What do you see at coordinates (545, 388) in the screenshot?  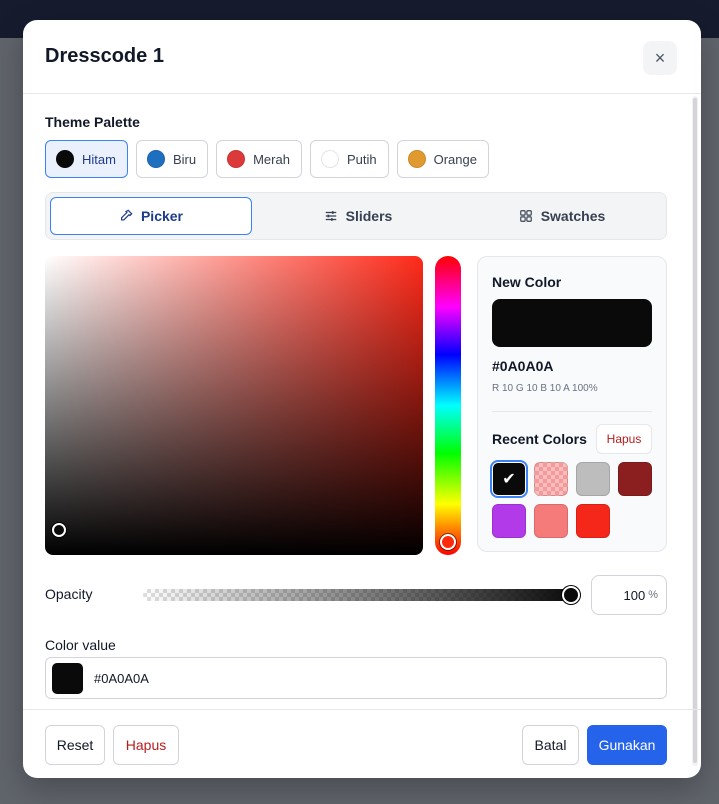 I see `new-color-rgba: R 10 G 10 B 10 A 100%` at bounding box center [545, 388].